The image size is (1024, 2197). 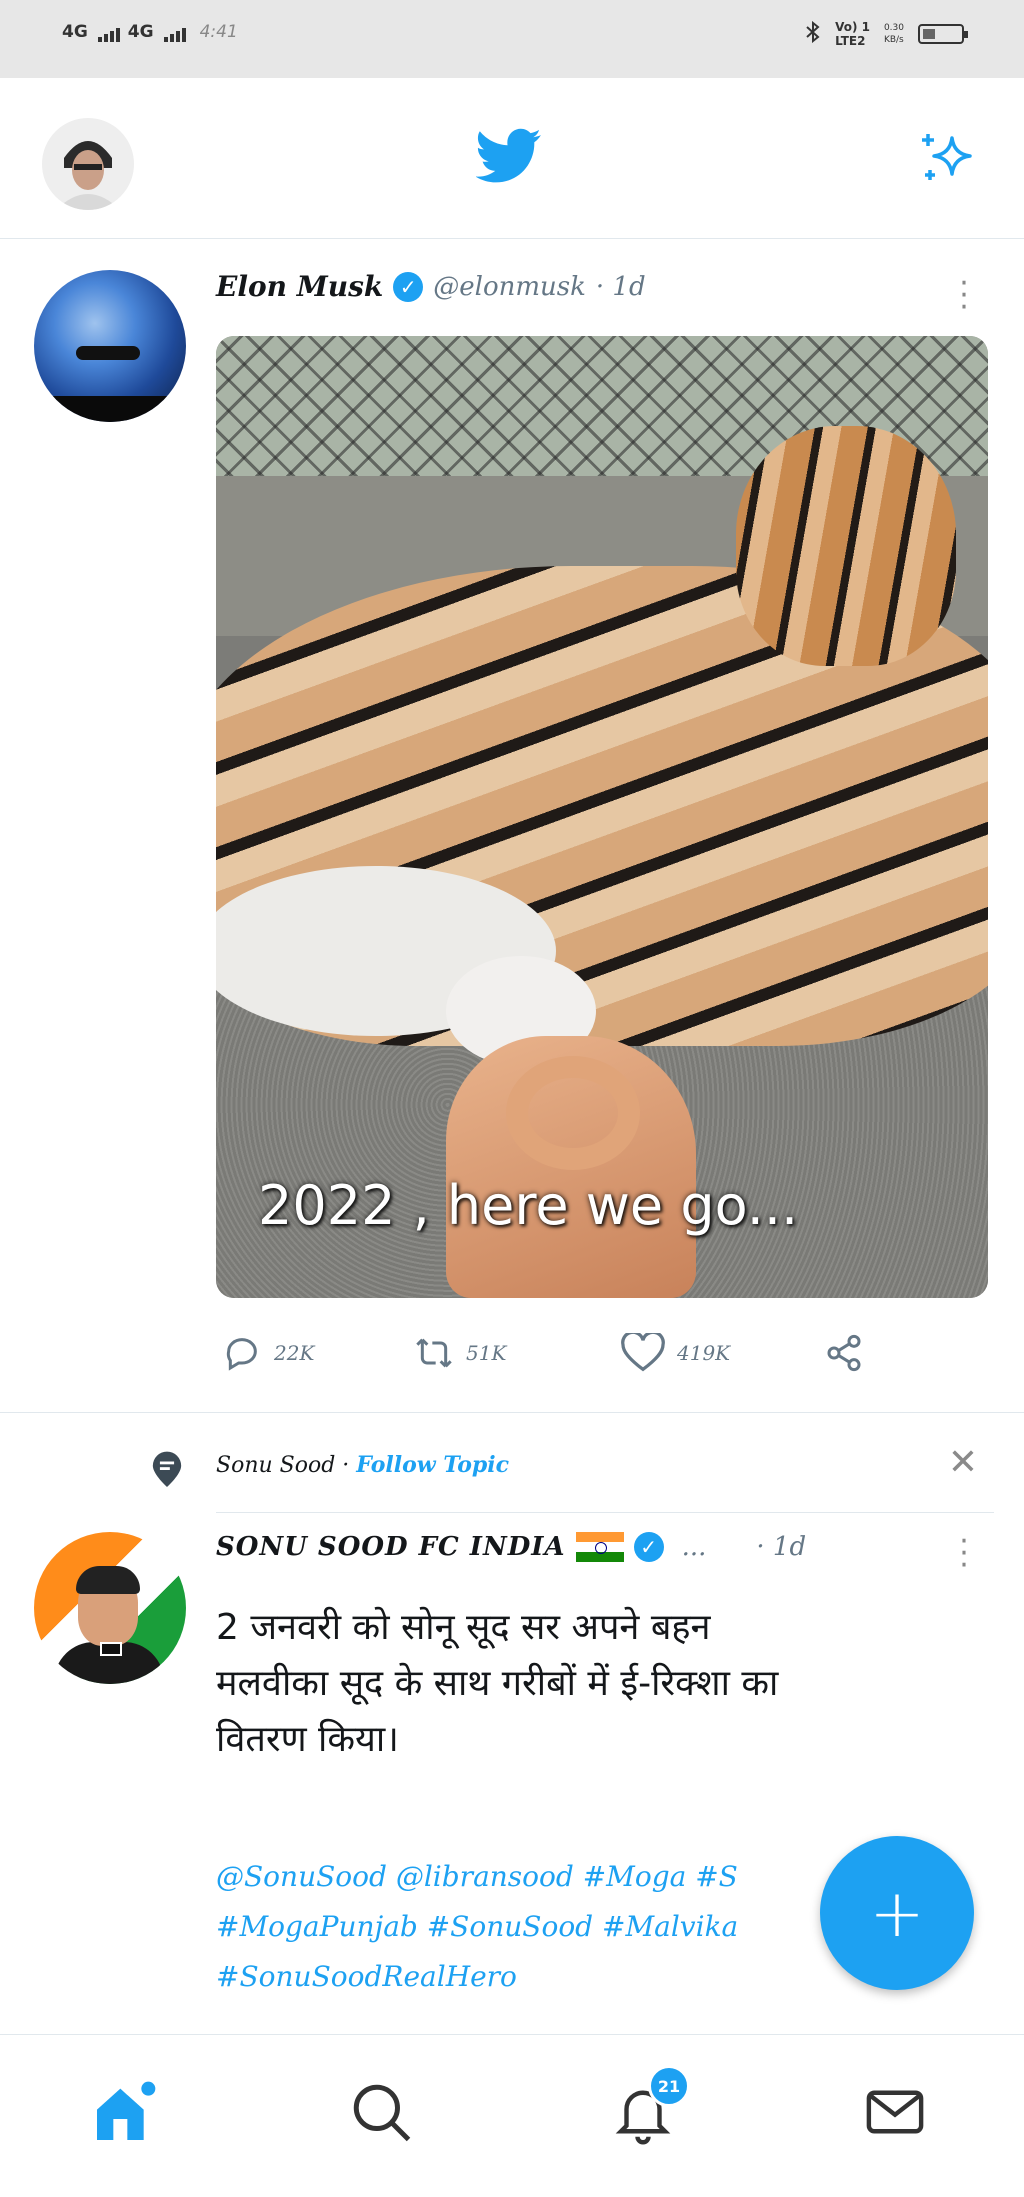 What do you see at coordinates (391, 1547) in the screenshot?
I see `author-name: SONU SOOD FC INDIA` at bounding box center [391, 1547].